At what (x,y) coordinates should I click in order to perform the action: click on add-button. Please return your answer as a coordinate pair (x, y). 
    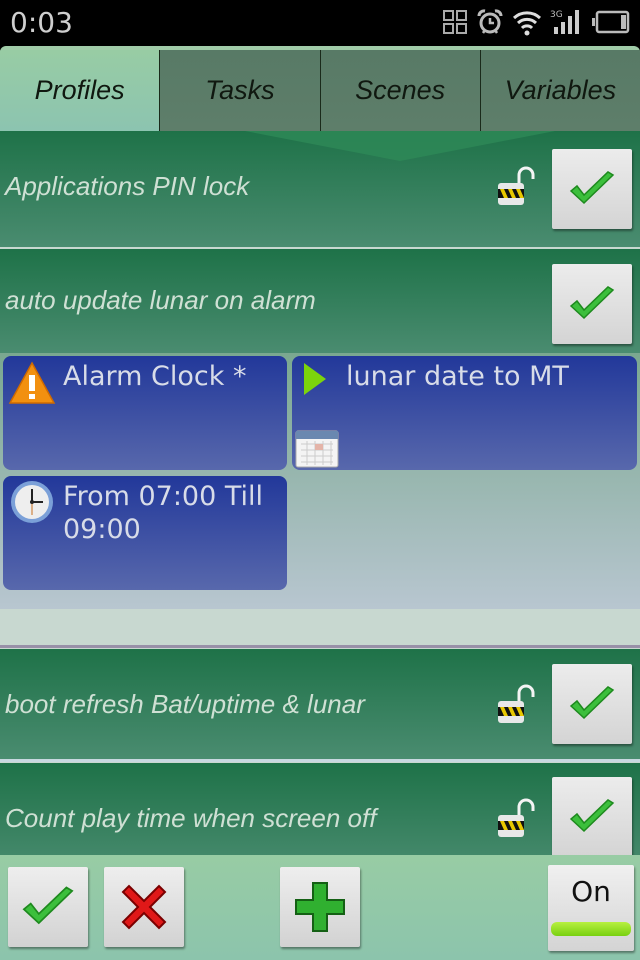
    Looking at the image, I should click on (320, 907).